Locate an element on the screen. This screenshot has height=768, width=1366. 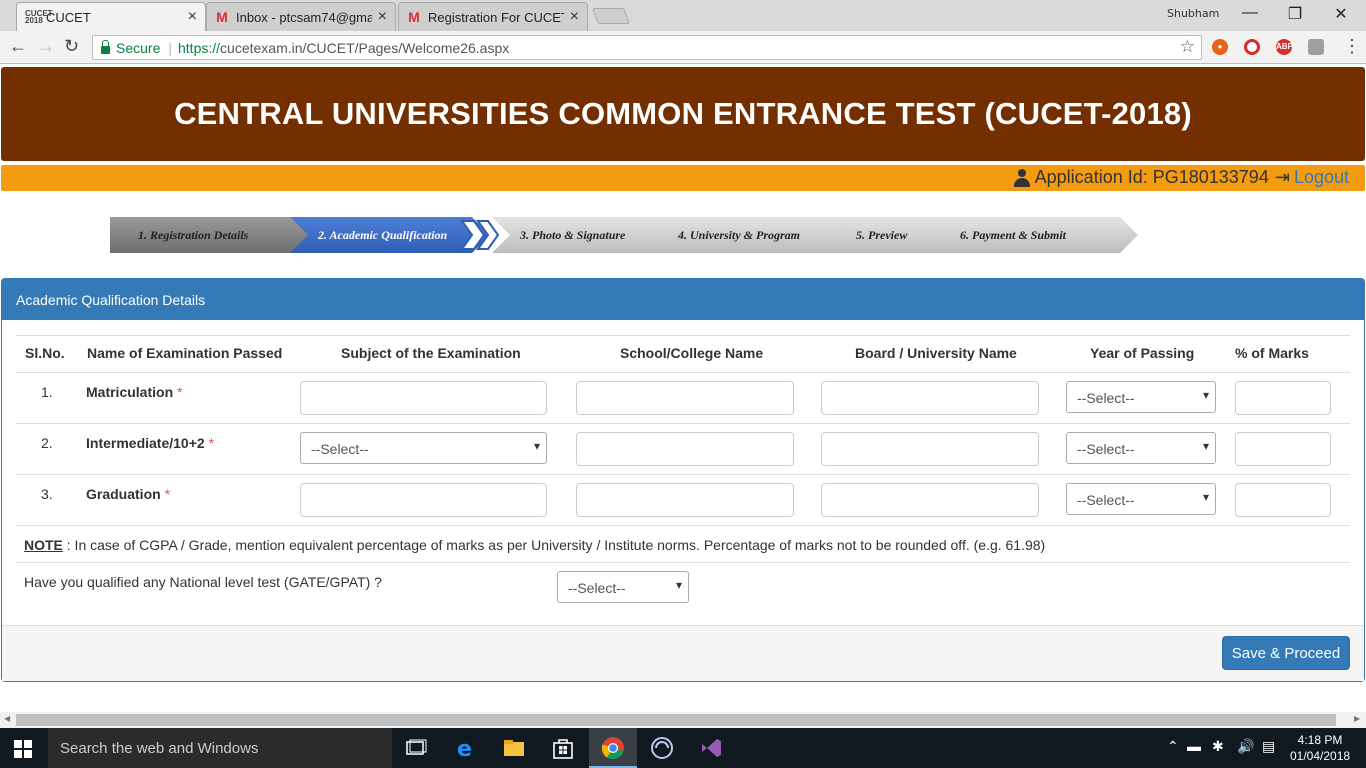
exam-name-matriculation: Matriculation * is located at coordinates (134, 392).